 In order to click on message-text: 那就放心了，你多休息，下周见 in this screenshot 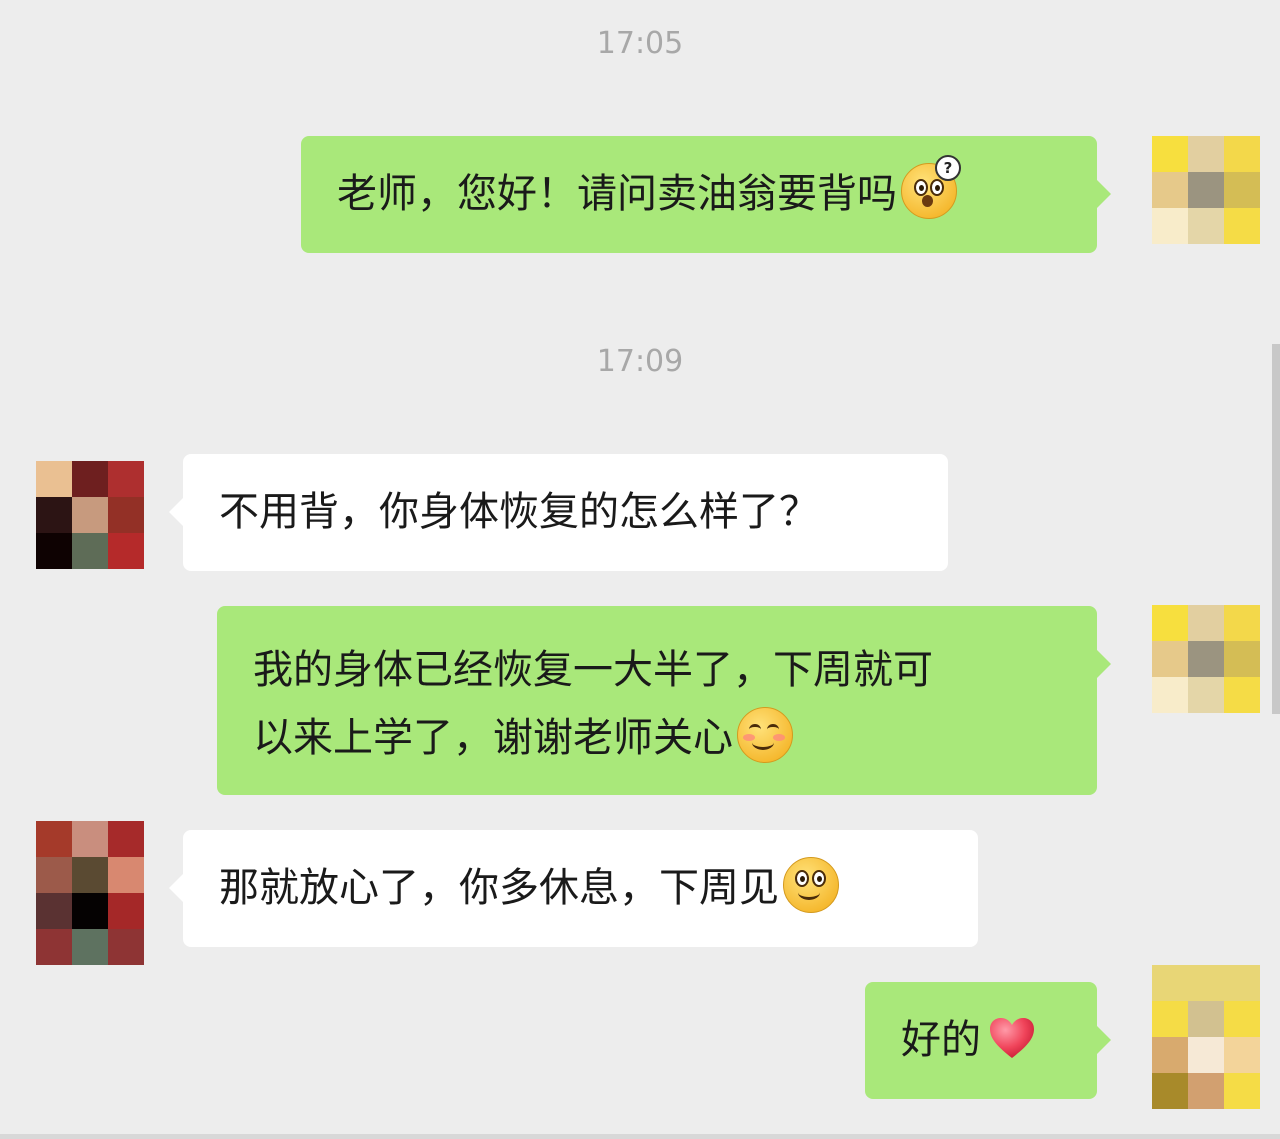, I will do `click(499, 888)`.